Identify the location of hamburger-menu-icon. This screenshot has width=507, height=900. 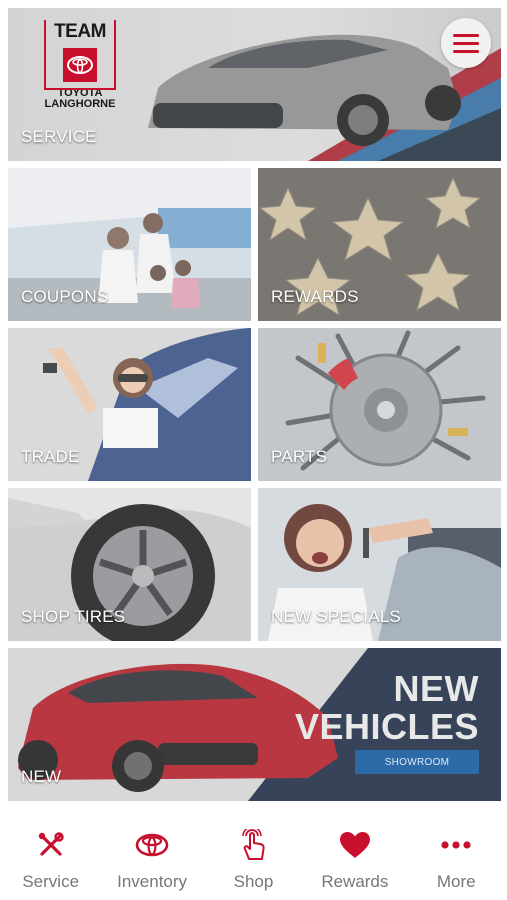
(466, 43).